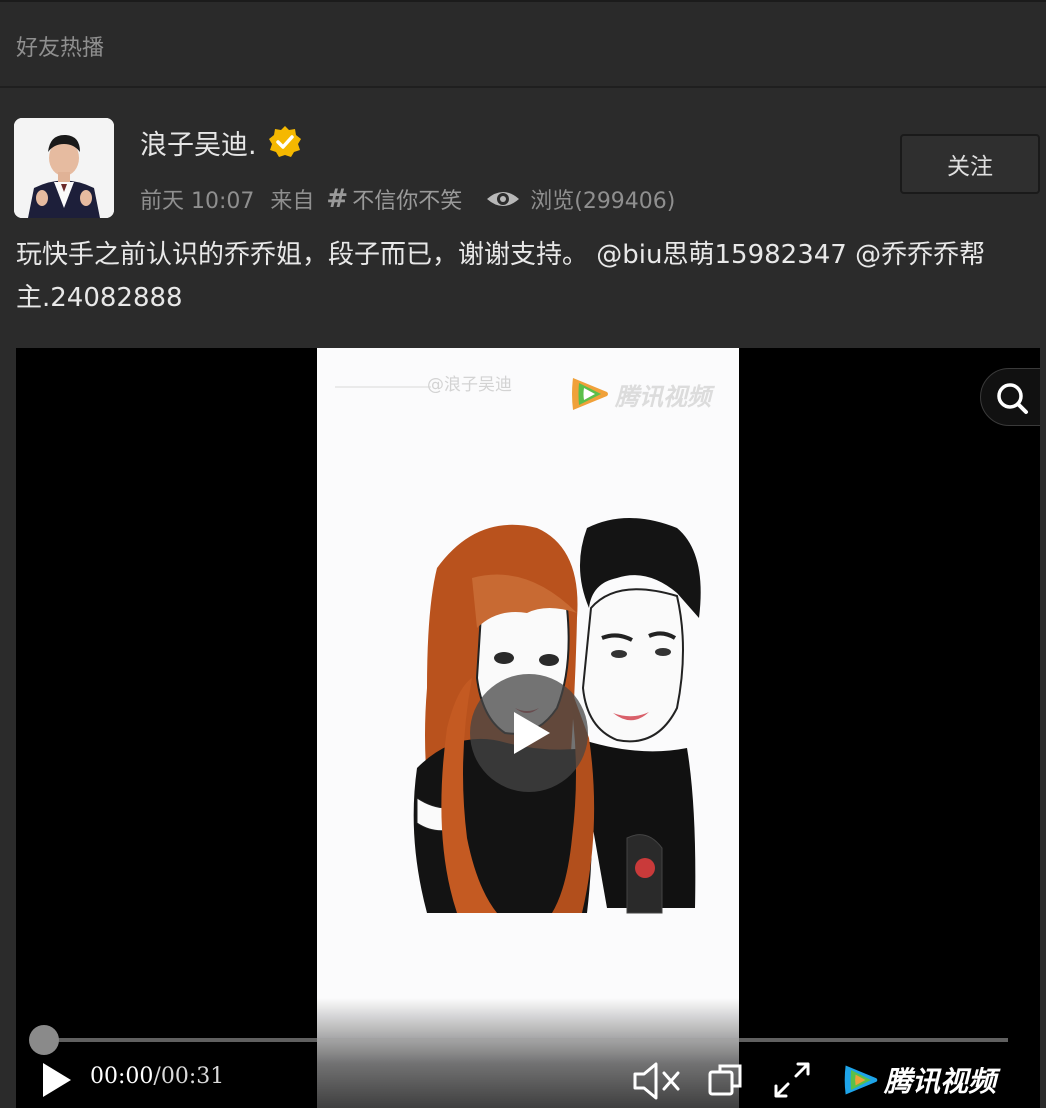  Describe the element at coordinates (469, 385) in the screenshot. I see `video-watermark-user: @浪子吴迪` at that location.